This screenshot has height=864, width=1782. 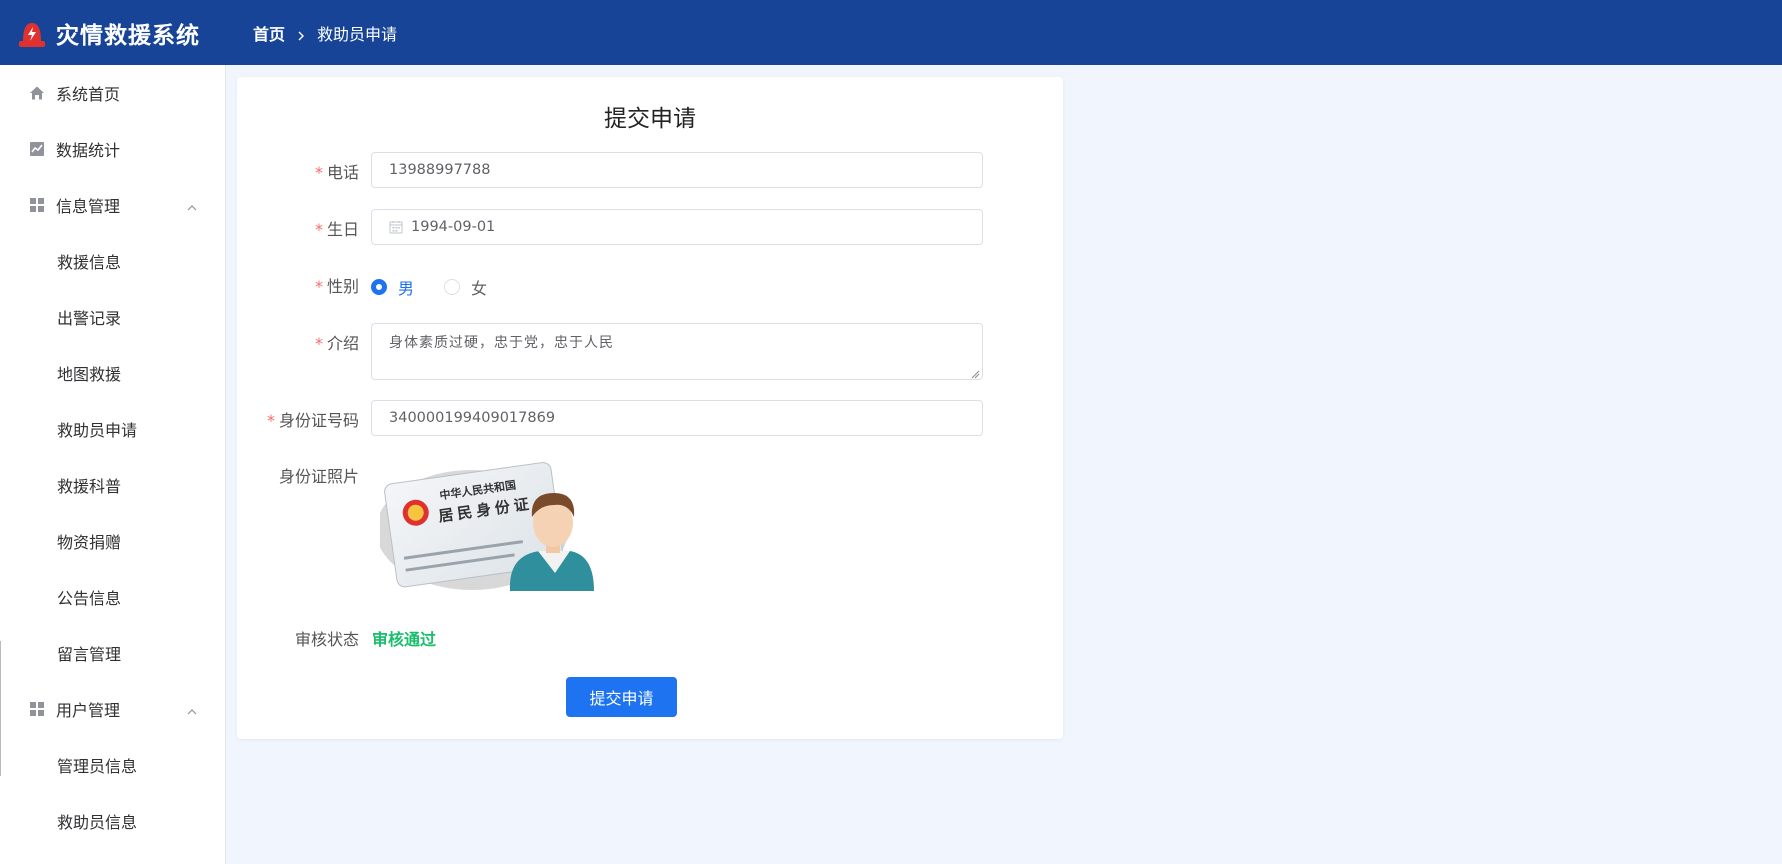 What do you see at coordinates (88, 206) in the screenshot?
I see `sidebar-item-label: 信息管理` at bounding box center [88, 206].